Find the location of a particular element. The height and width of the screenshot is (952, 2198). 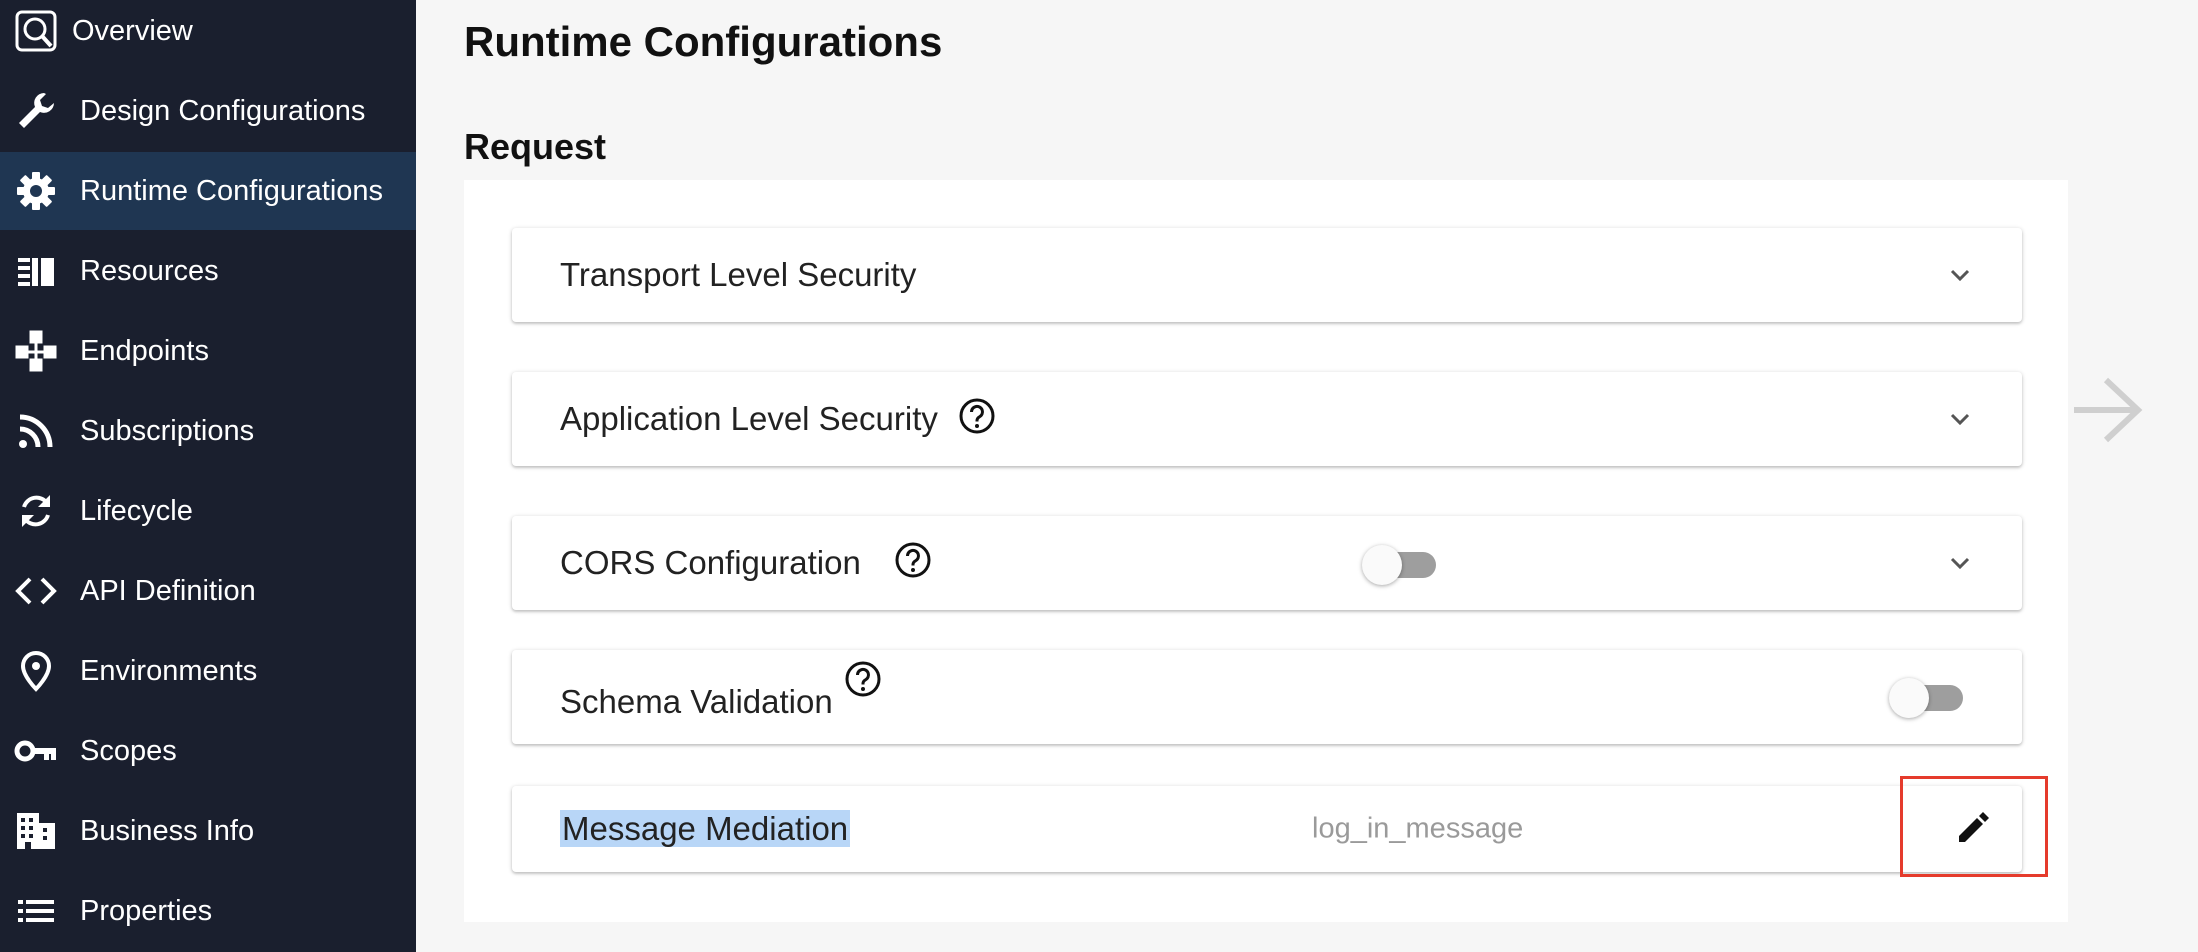

sidebar-item-label: Subscriptions is located at coordinates (167, 430).